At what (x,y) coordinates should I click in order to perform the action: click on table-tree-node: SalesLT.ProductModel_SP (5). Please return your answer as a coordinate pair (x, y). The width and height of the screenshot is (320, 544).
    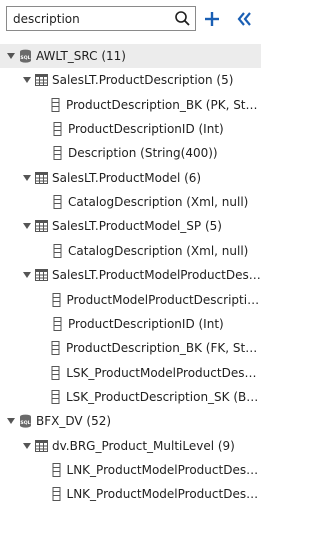
    Looking at the image, I should click on (130, 226).